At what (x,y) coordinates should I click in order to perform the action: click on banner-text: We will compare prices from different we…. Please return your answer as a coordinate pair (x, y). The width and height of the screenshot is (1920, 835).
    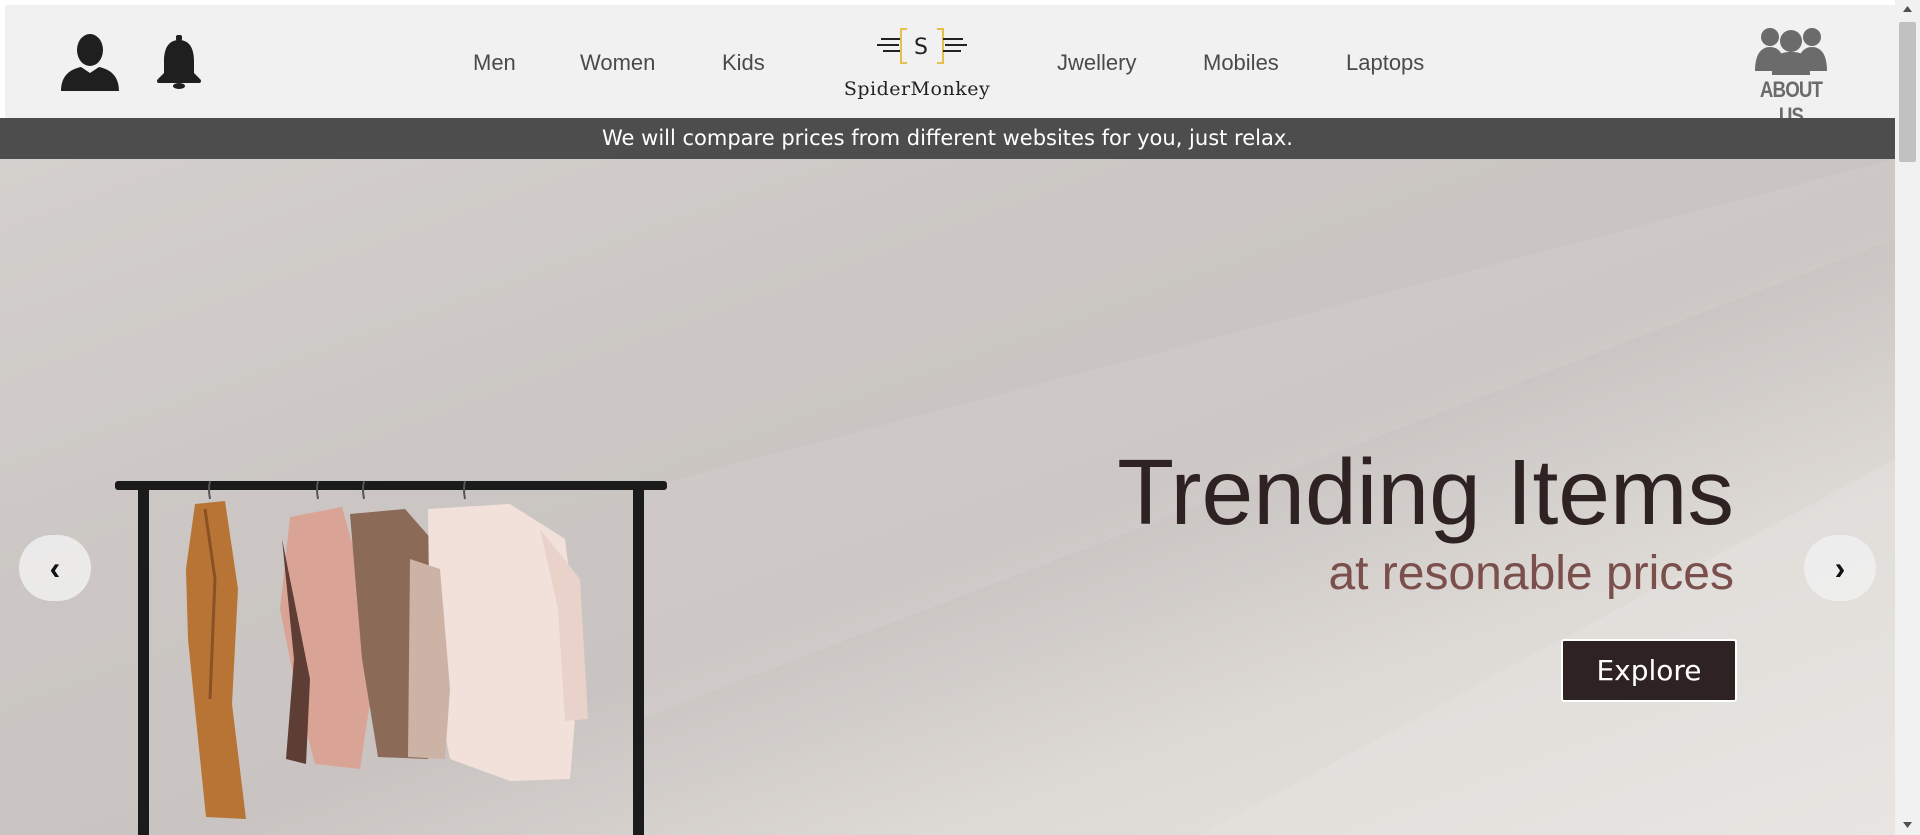
    Looking at the image, I should click on (947, 138).